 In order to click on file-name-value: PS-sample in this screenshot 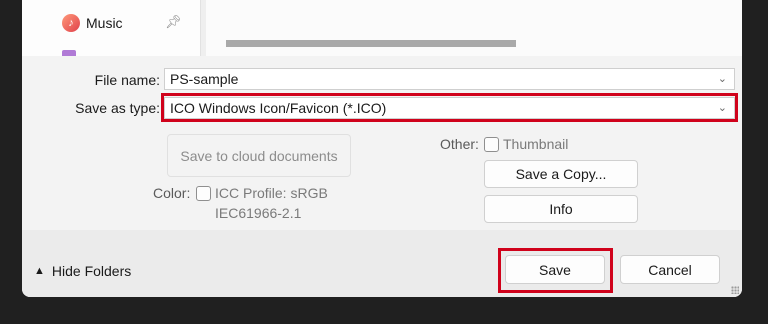, I will do `click(204, 79)`.